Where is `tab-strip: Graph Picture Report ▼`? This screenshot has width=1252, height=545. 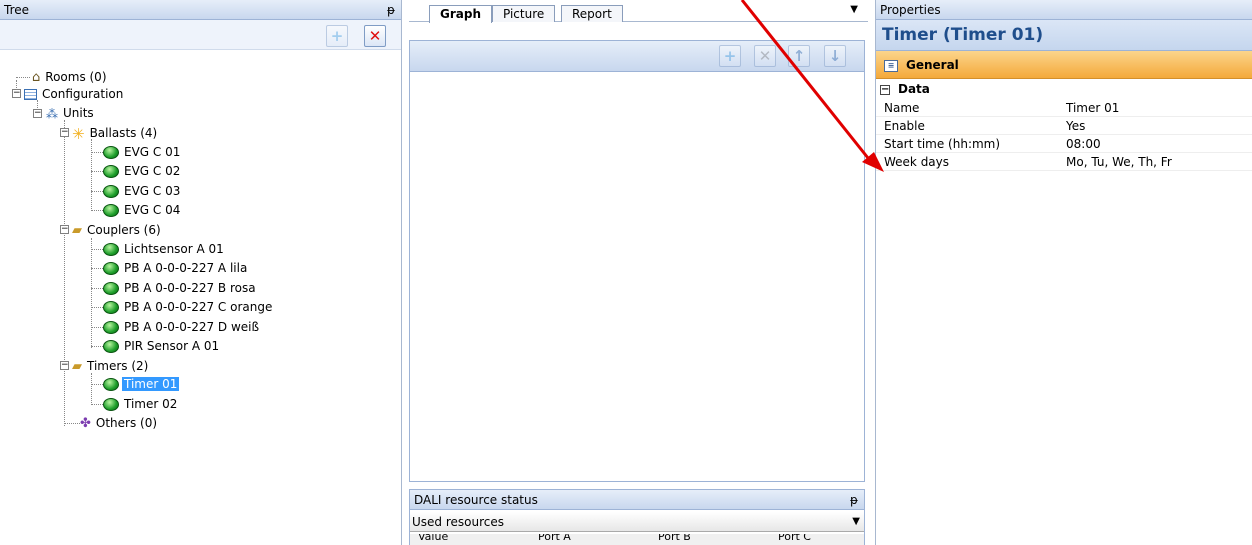 tab-strip: Graph Picture Report ▼ is located at coordinates (638, 11).